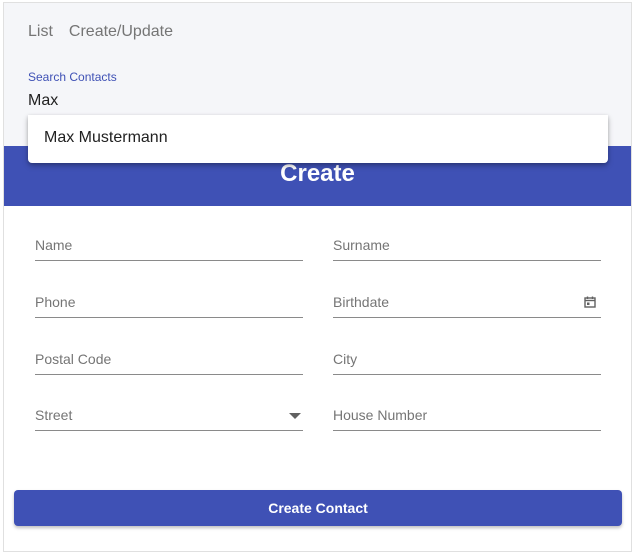 The image size is (635, 554). I want to click on street-select-label: Street, so click(54, 415).